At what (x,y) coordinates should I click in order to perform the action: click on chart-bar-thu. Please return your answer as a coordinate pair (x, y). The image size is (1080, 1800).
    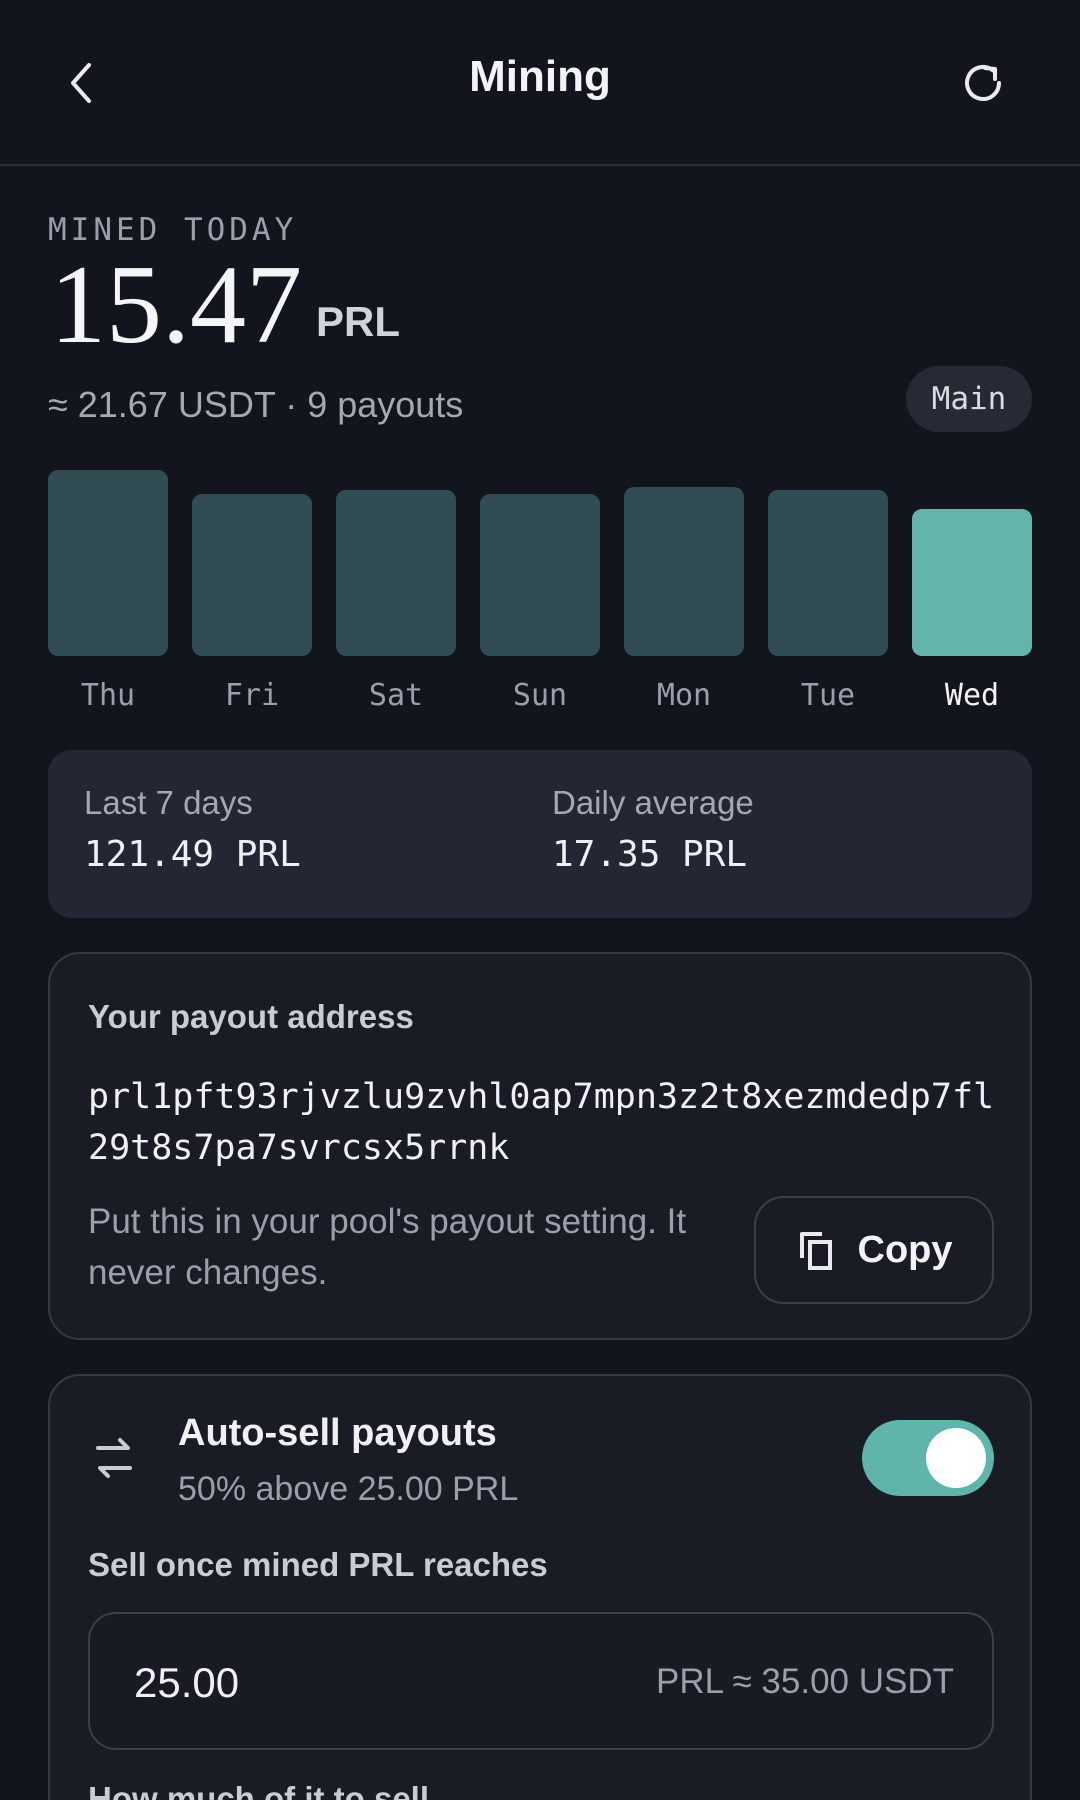
    Looking at the image, I should click on (108, 563).